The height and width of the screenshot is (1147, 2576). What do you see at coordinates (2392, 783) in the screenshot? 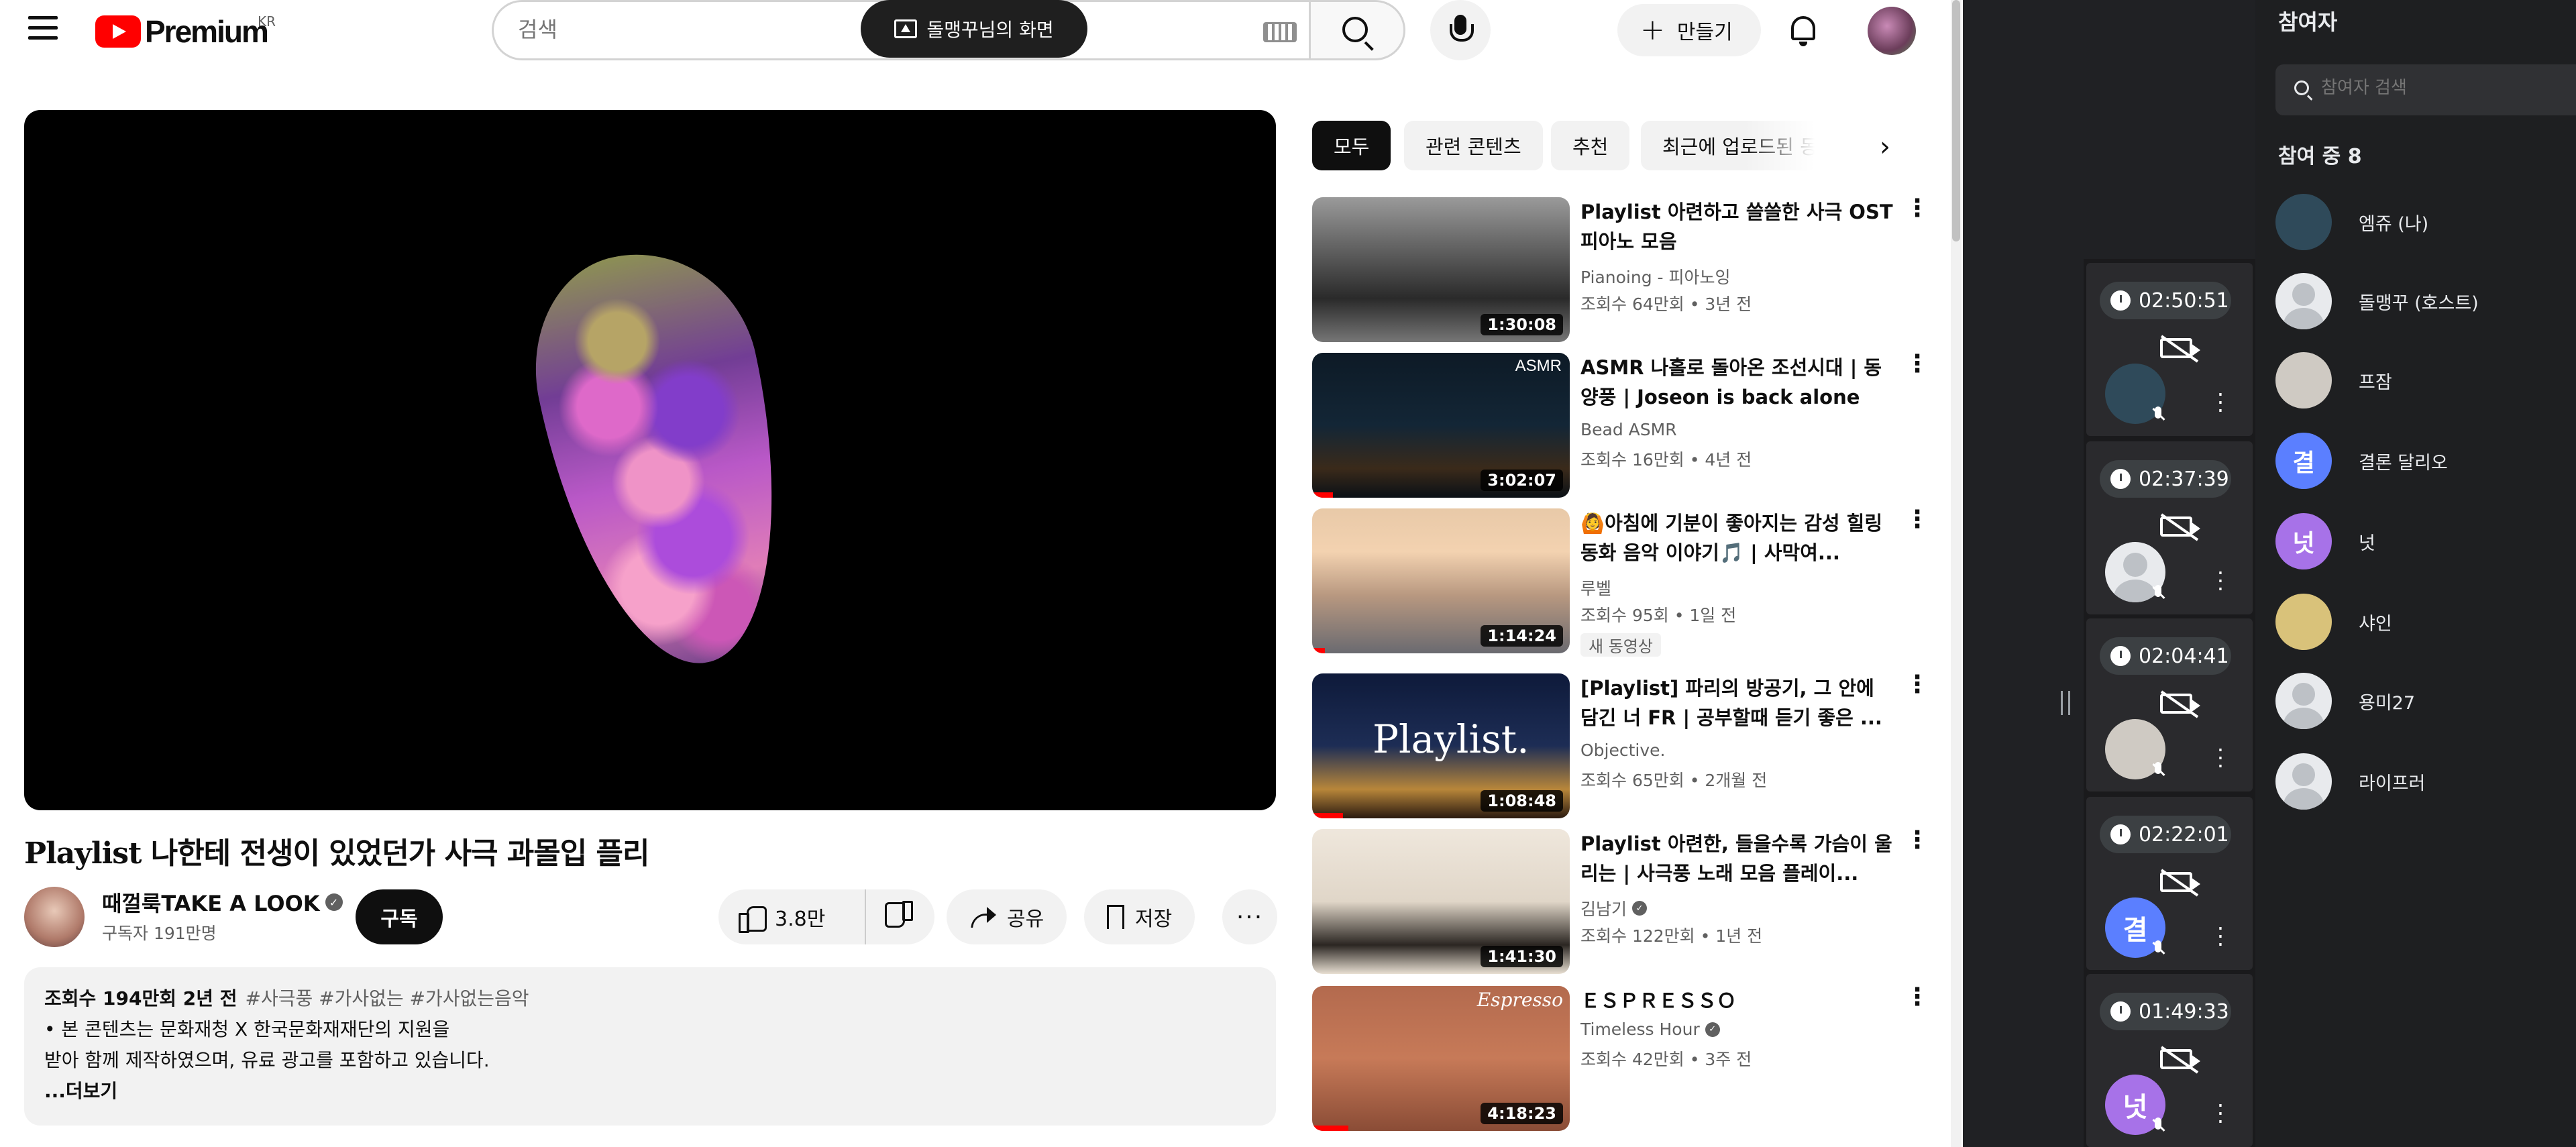
I see `participant-name: 라이프러` at bounding box center [2392, 783].